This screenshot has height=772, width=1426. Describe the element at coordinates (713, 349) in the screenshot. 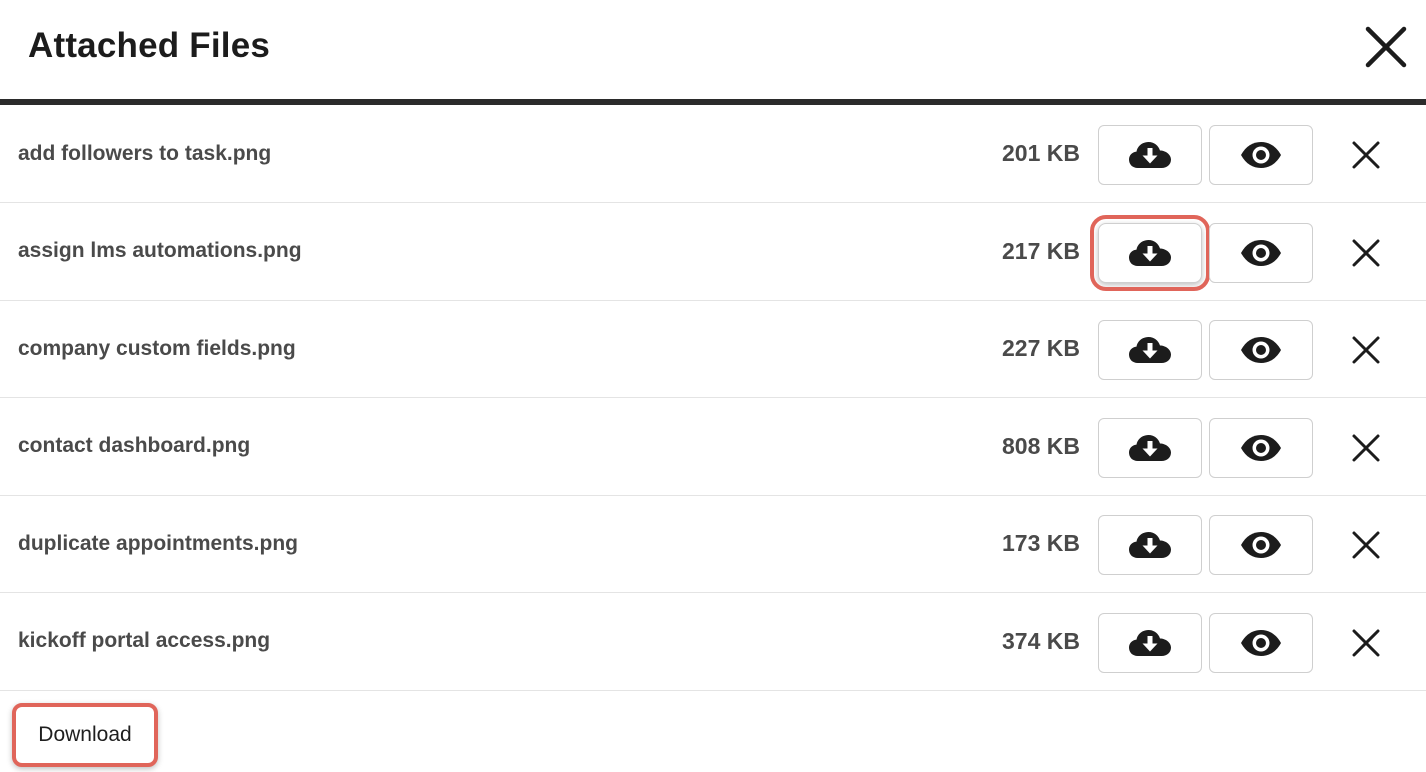

I see `file-row: company custom fields.png 227 KB` at that location.